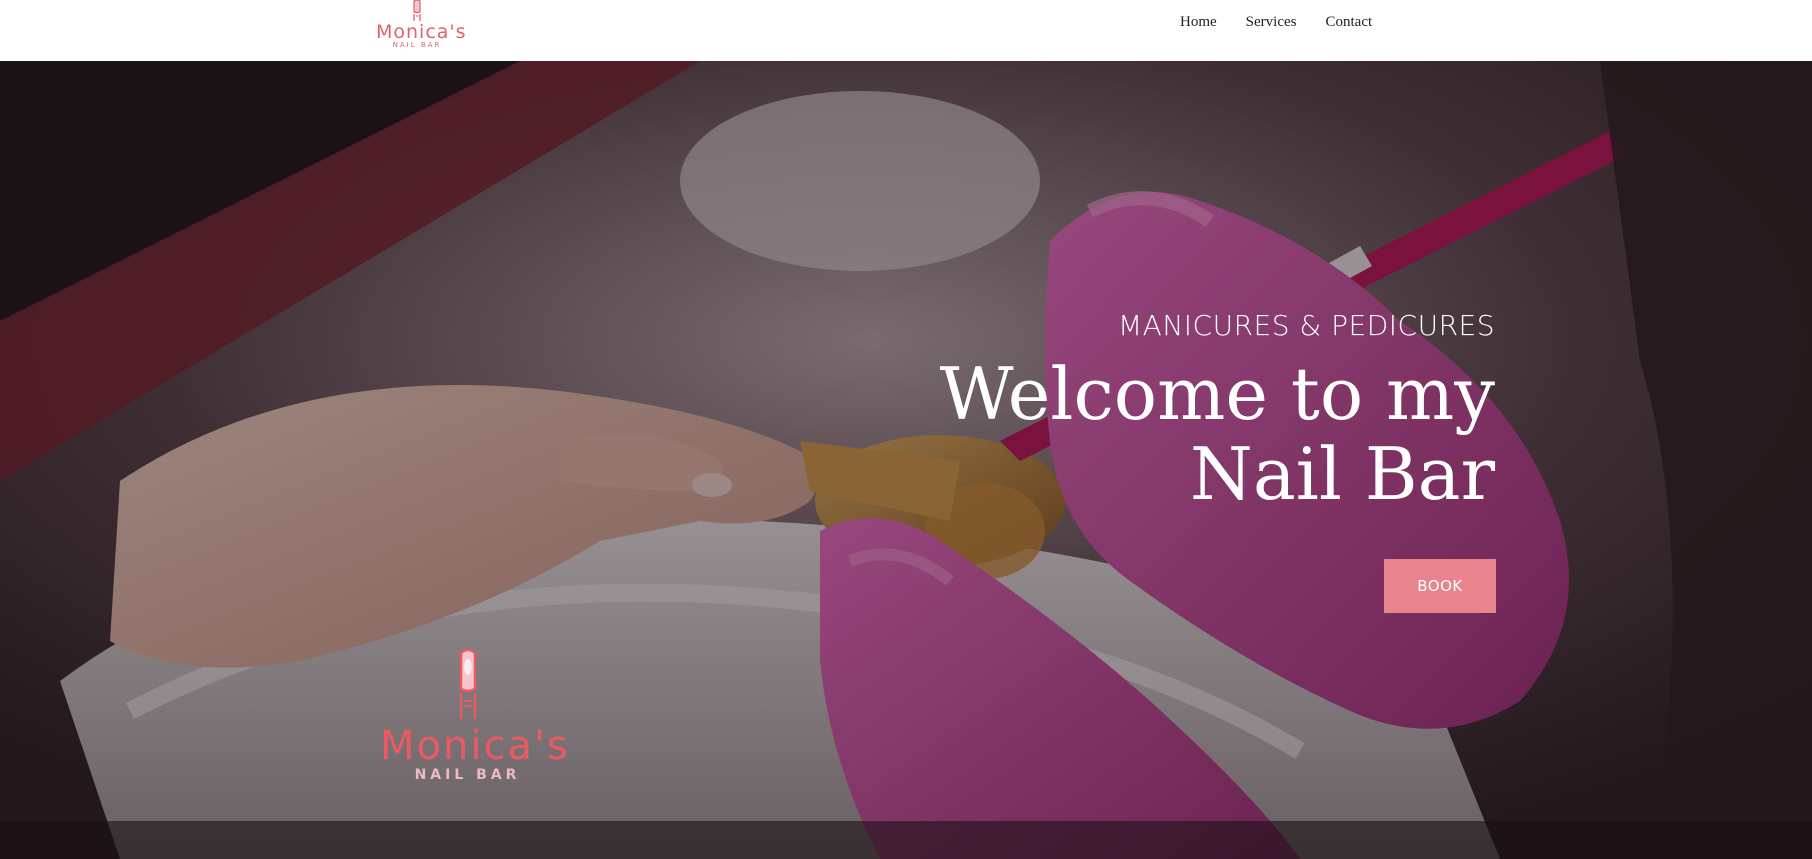  I want to click on header-logo: Monica's NAIL BAR, so click(421, 28).